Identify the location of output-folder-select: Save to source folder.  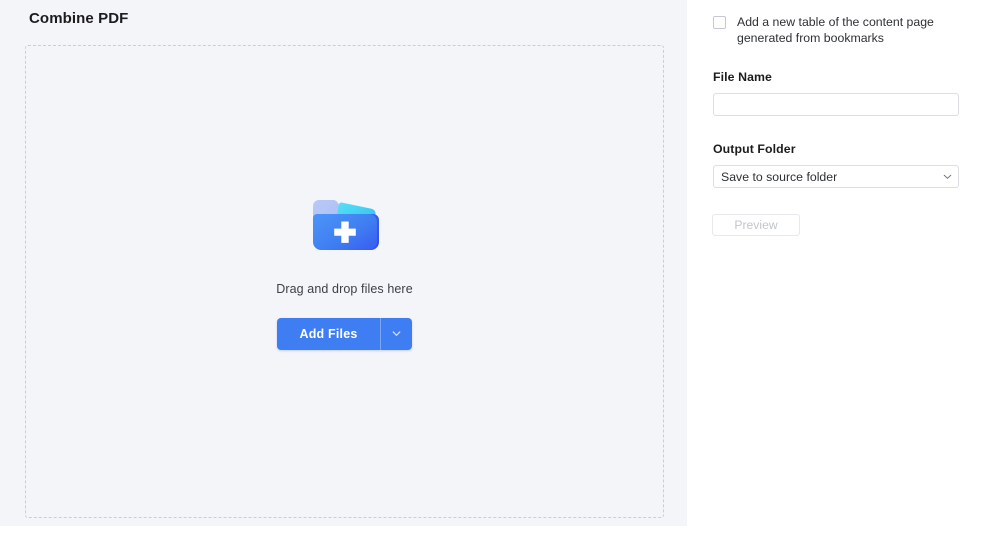
(836, 176).